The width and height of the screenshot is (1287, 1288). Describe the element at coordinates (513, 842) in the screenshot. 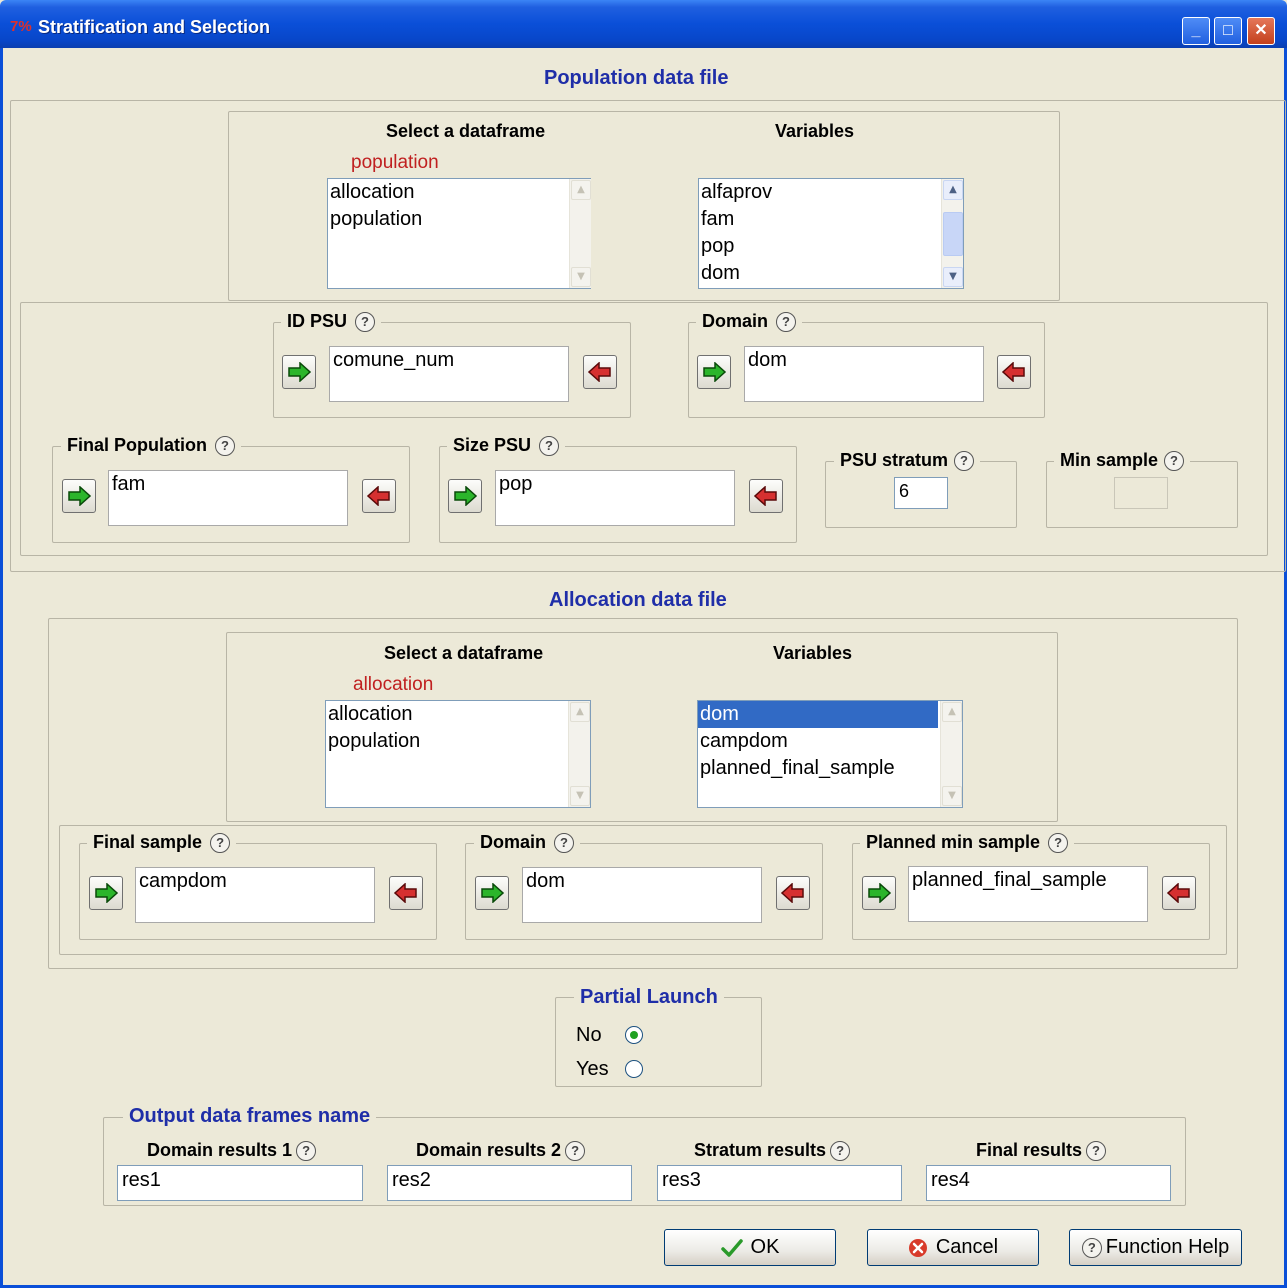

I see `allocation-domain-label: Domain` at that location.